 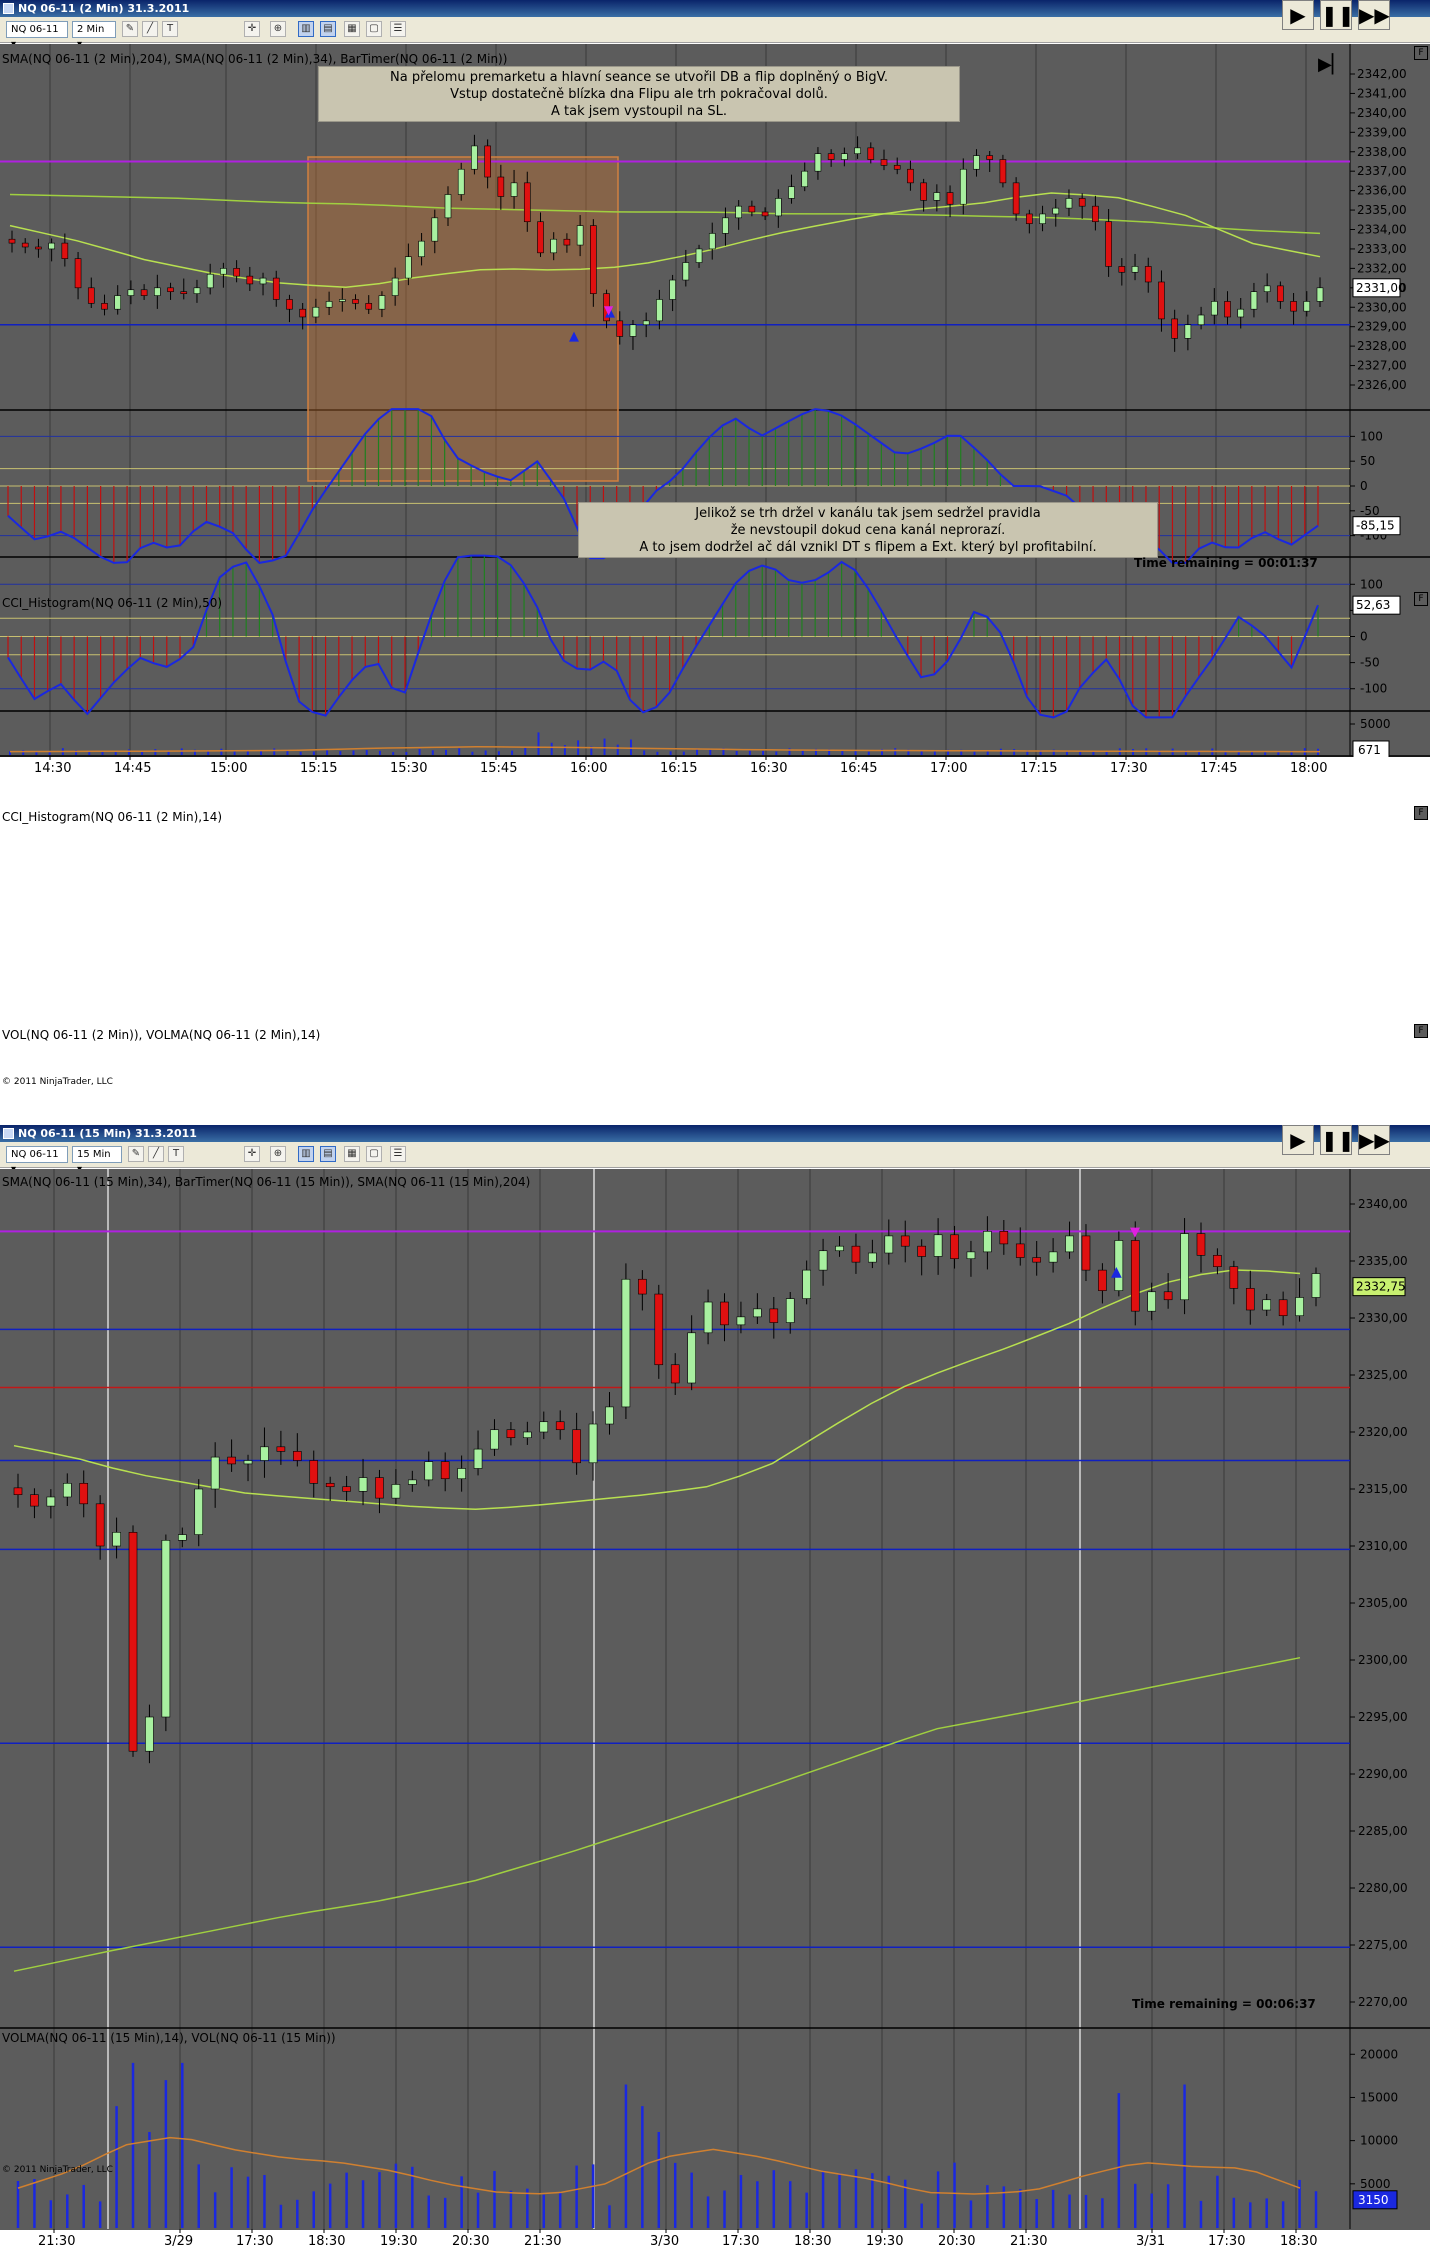 I want to click on top-price-label: 2326,00, so click(x=1382, y=385).